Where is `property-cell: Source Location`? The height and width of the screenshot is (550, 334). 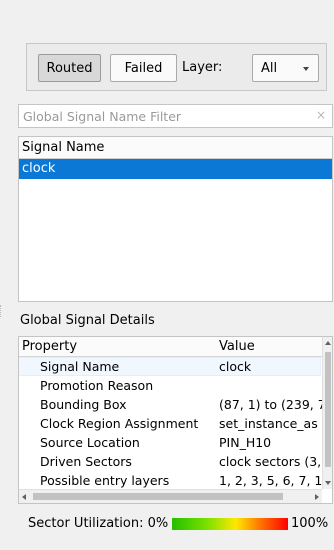
property-cell: Source Location is located at coordinates (90, 442).